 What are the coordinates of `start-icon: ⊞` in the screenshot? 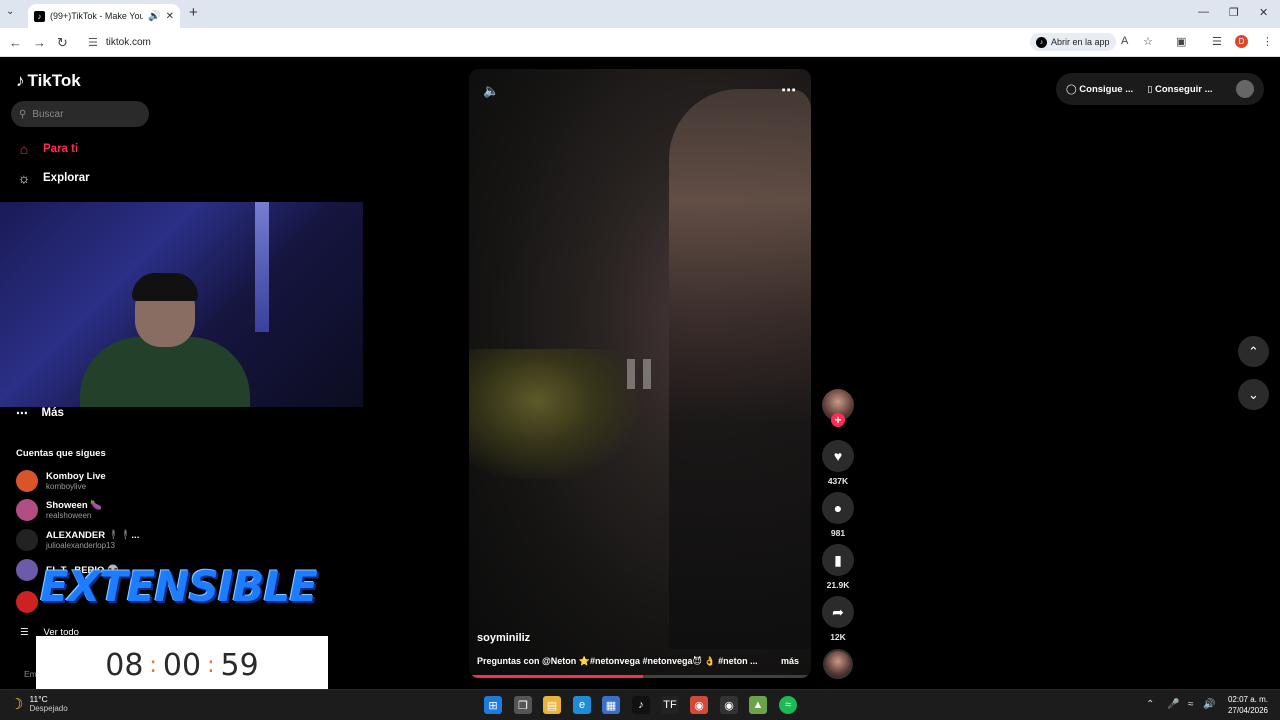 It's located at (493, 705).